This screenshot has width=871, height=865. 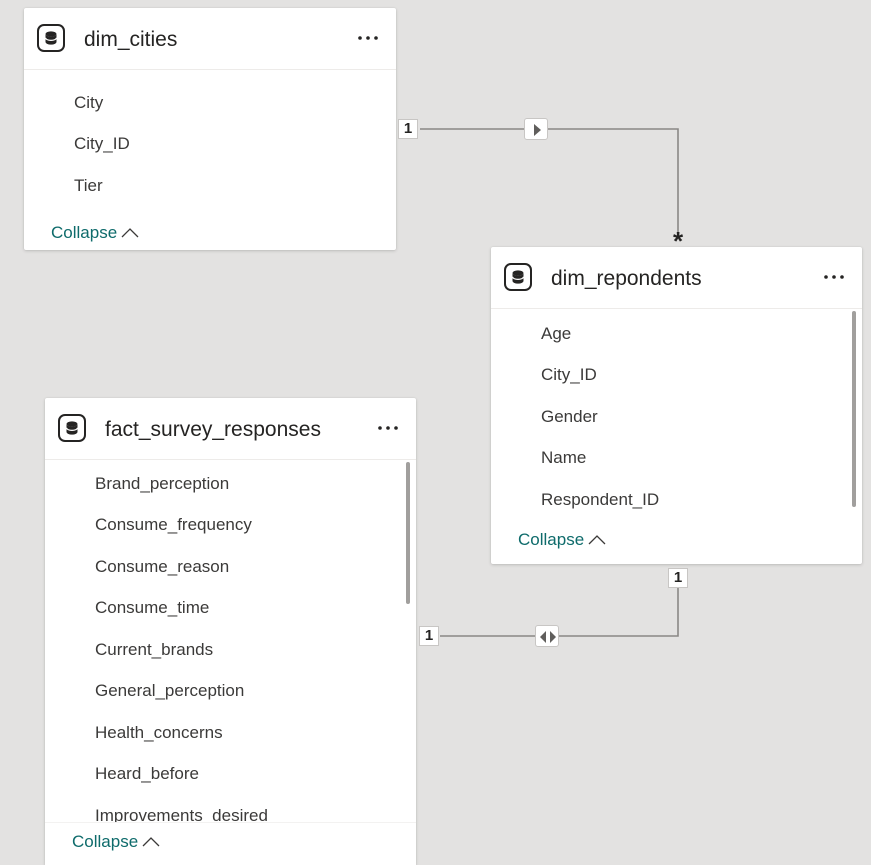 I want to click on field-item: City, so click(x=88, y=103).